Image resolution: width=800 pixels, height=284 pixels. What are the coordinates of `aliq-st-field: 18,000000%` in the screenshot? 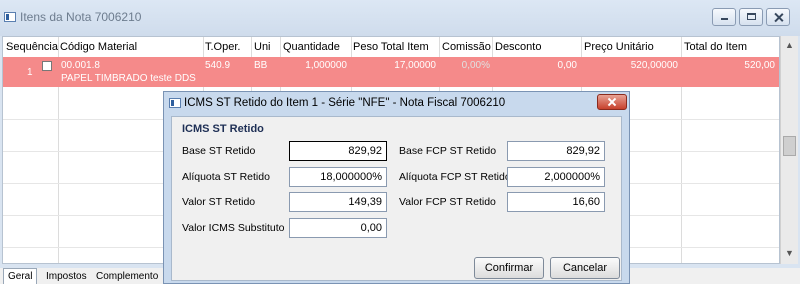 It's located at (338, 177).